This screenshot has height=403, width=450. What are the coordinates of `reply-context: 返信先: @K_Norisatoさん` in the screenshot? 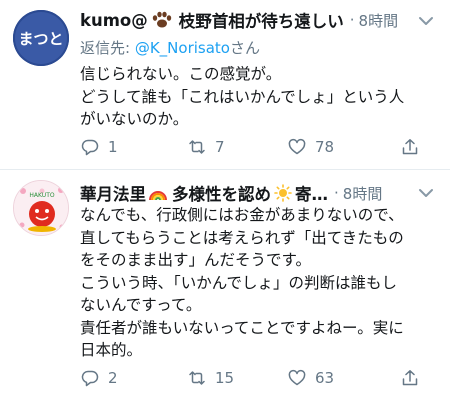 It's located at (170, 47).